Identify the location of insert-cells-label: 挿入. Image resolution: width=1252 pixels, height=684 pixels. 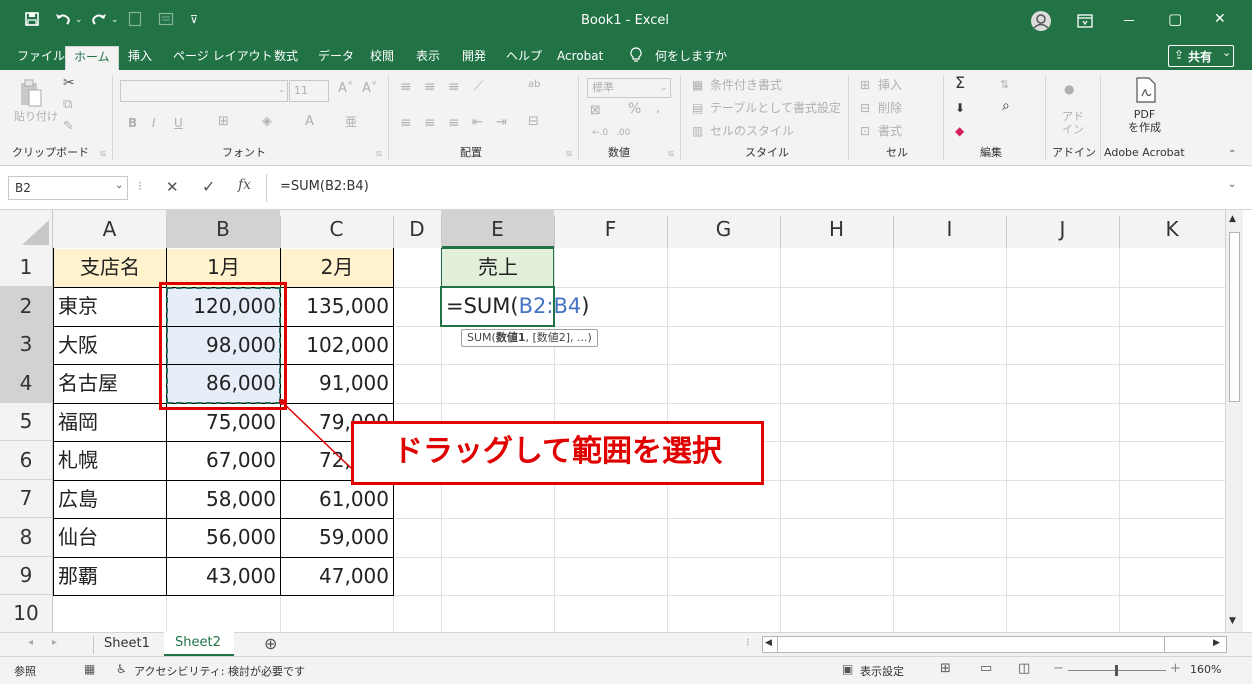
(890, 85).